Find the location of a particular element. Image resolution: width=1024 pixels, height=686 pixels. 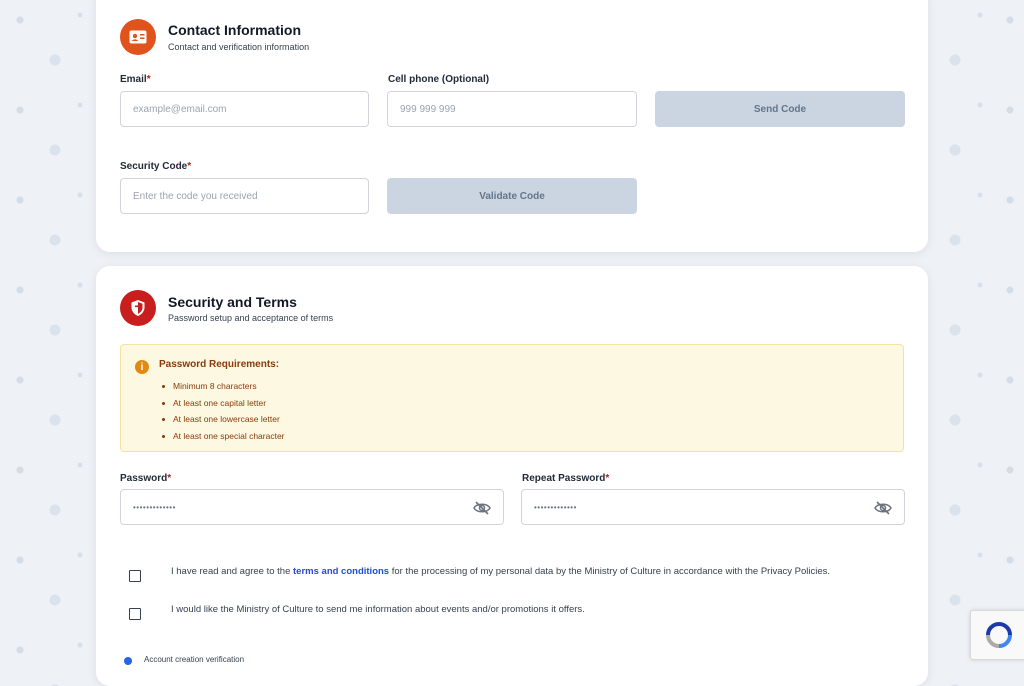

contact-section-title: Contact Information is located at coordinates (234, 30).